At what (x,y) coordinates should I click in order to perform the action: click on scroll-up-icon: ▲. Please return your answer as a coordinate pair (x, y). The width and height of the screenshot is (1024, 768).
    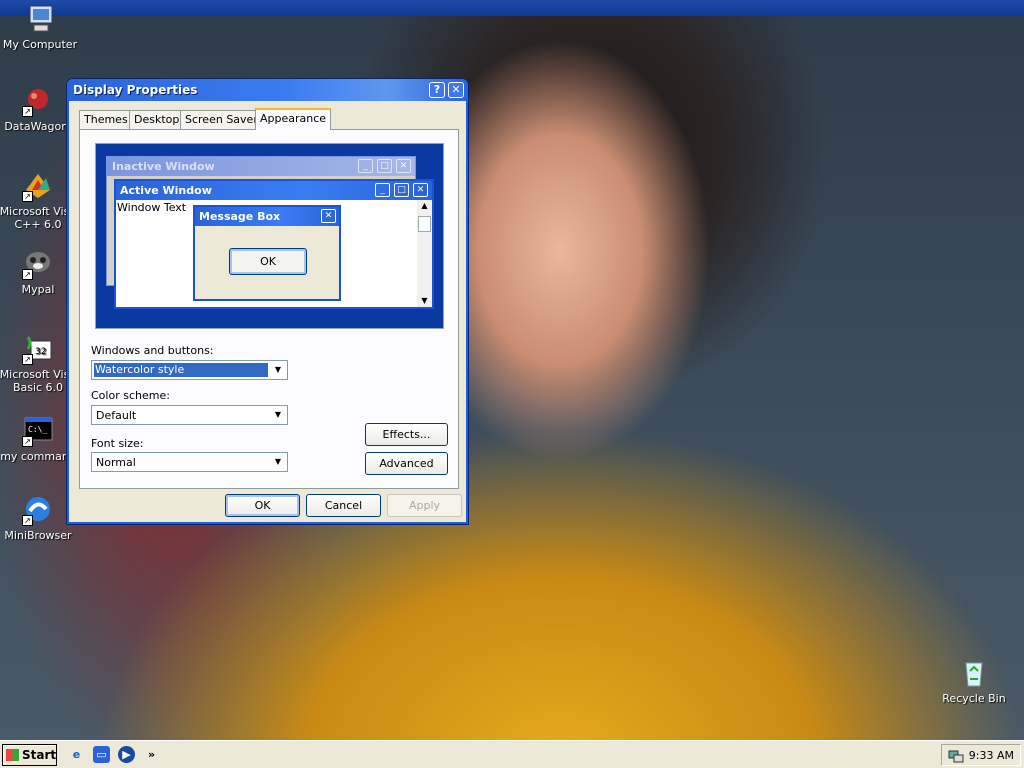
    Looking at the image, I should click on (424, 205).